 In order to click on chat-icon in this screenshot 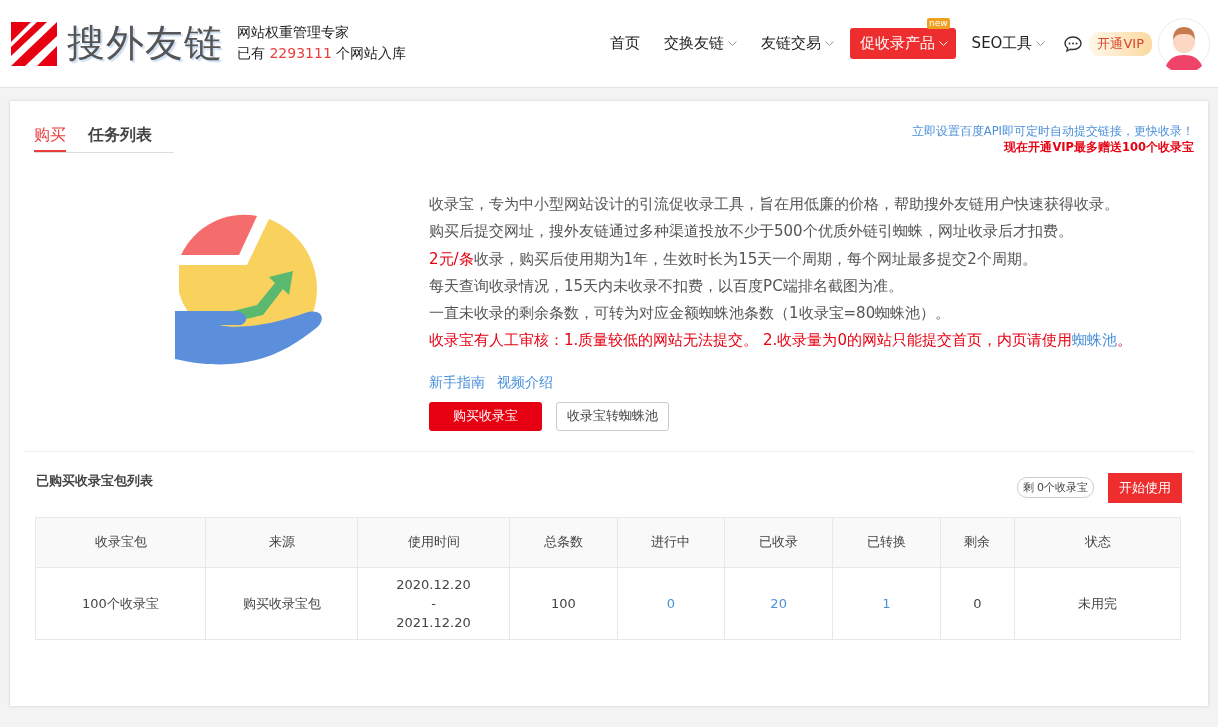, I will do `click(1073, 43)`.